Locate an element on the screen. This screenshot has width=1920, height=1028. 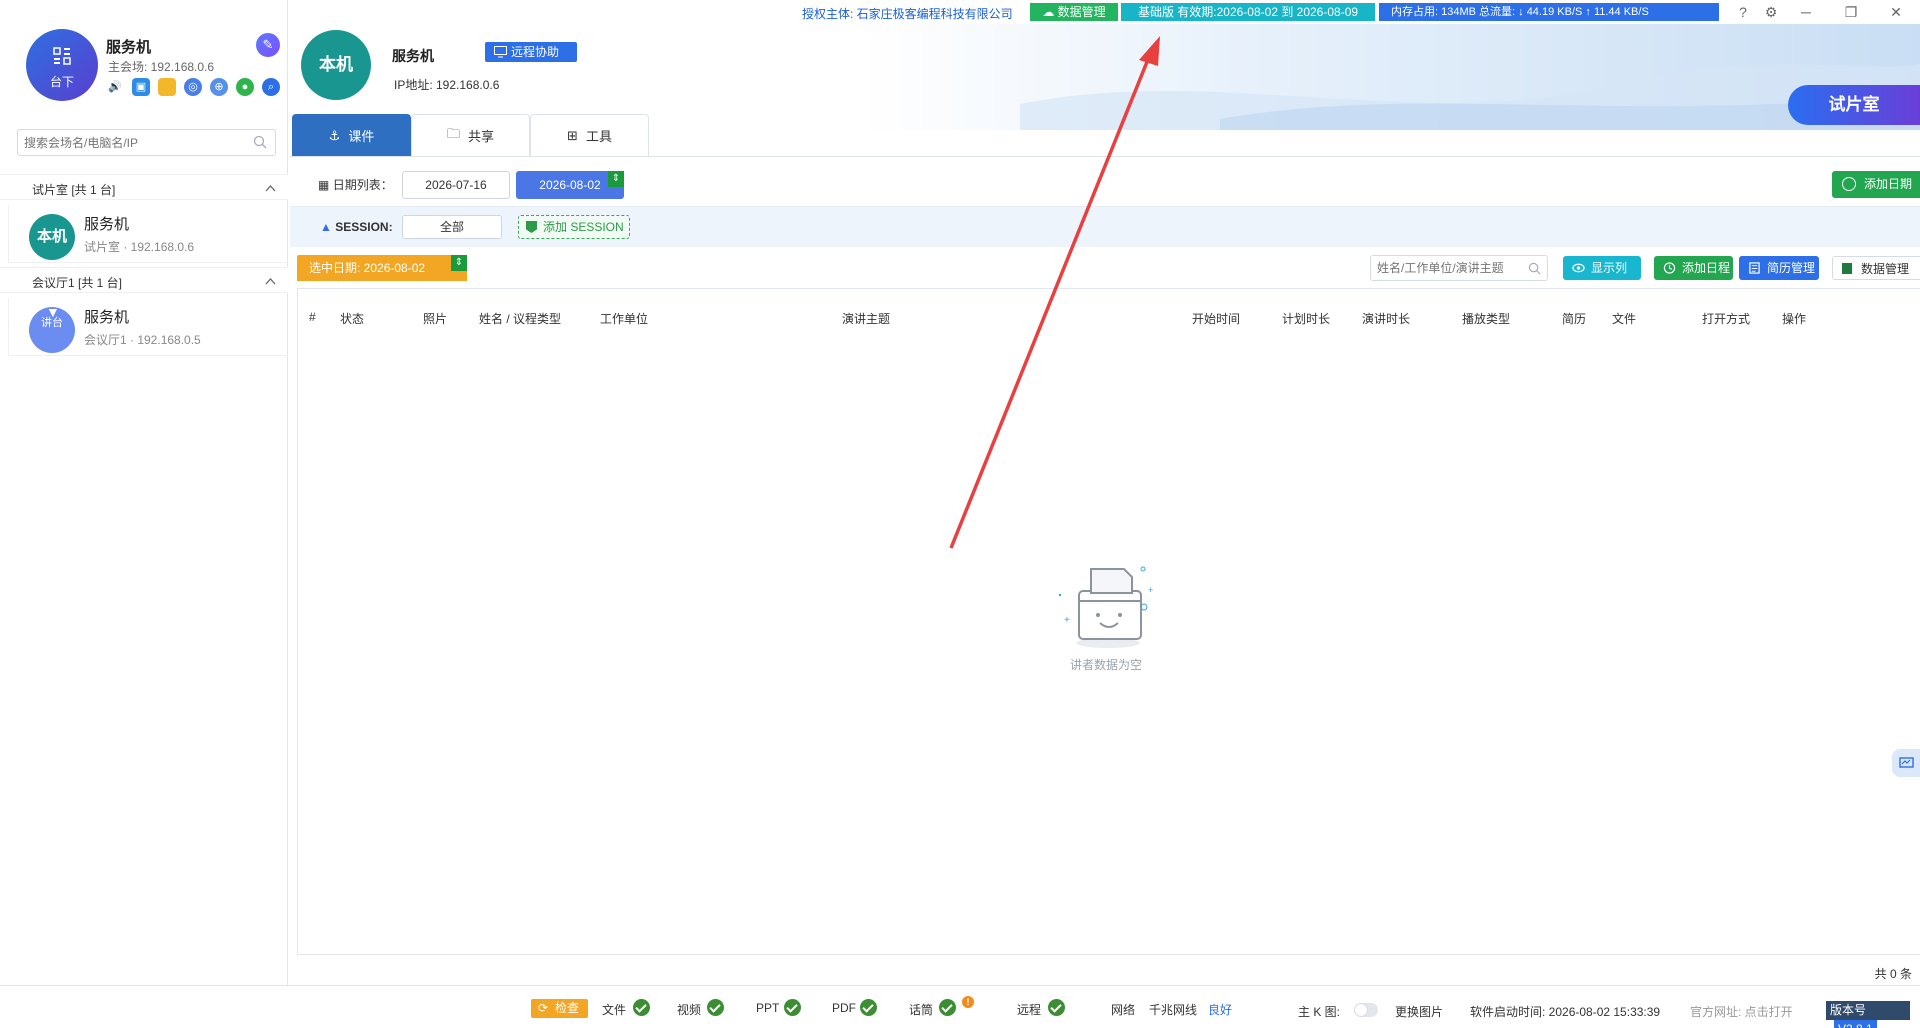
tab-share: 🗀 共享 is located at coordinates (470, 135).